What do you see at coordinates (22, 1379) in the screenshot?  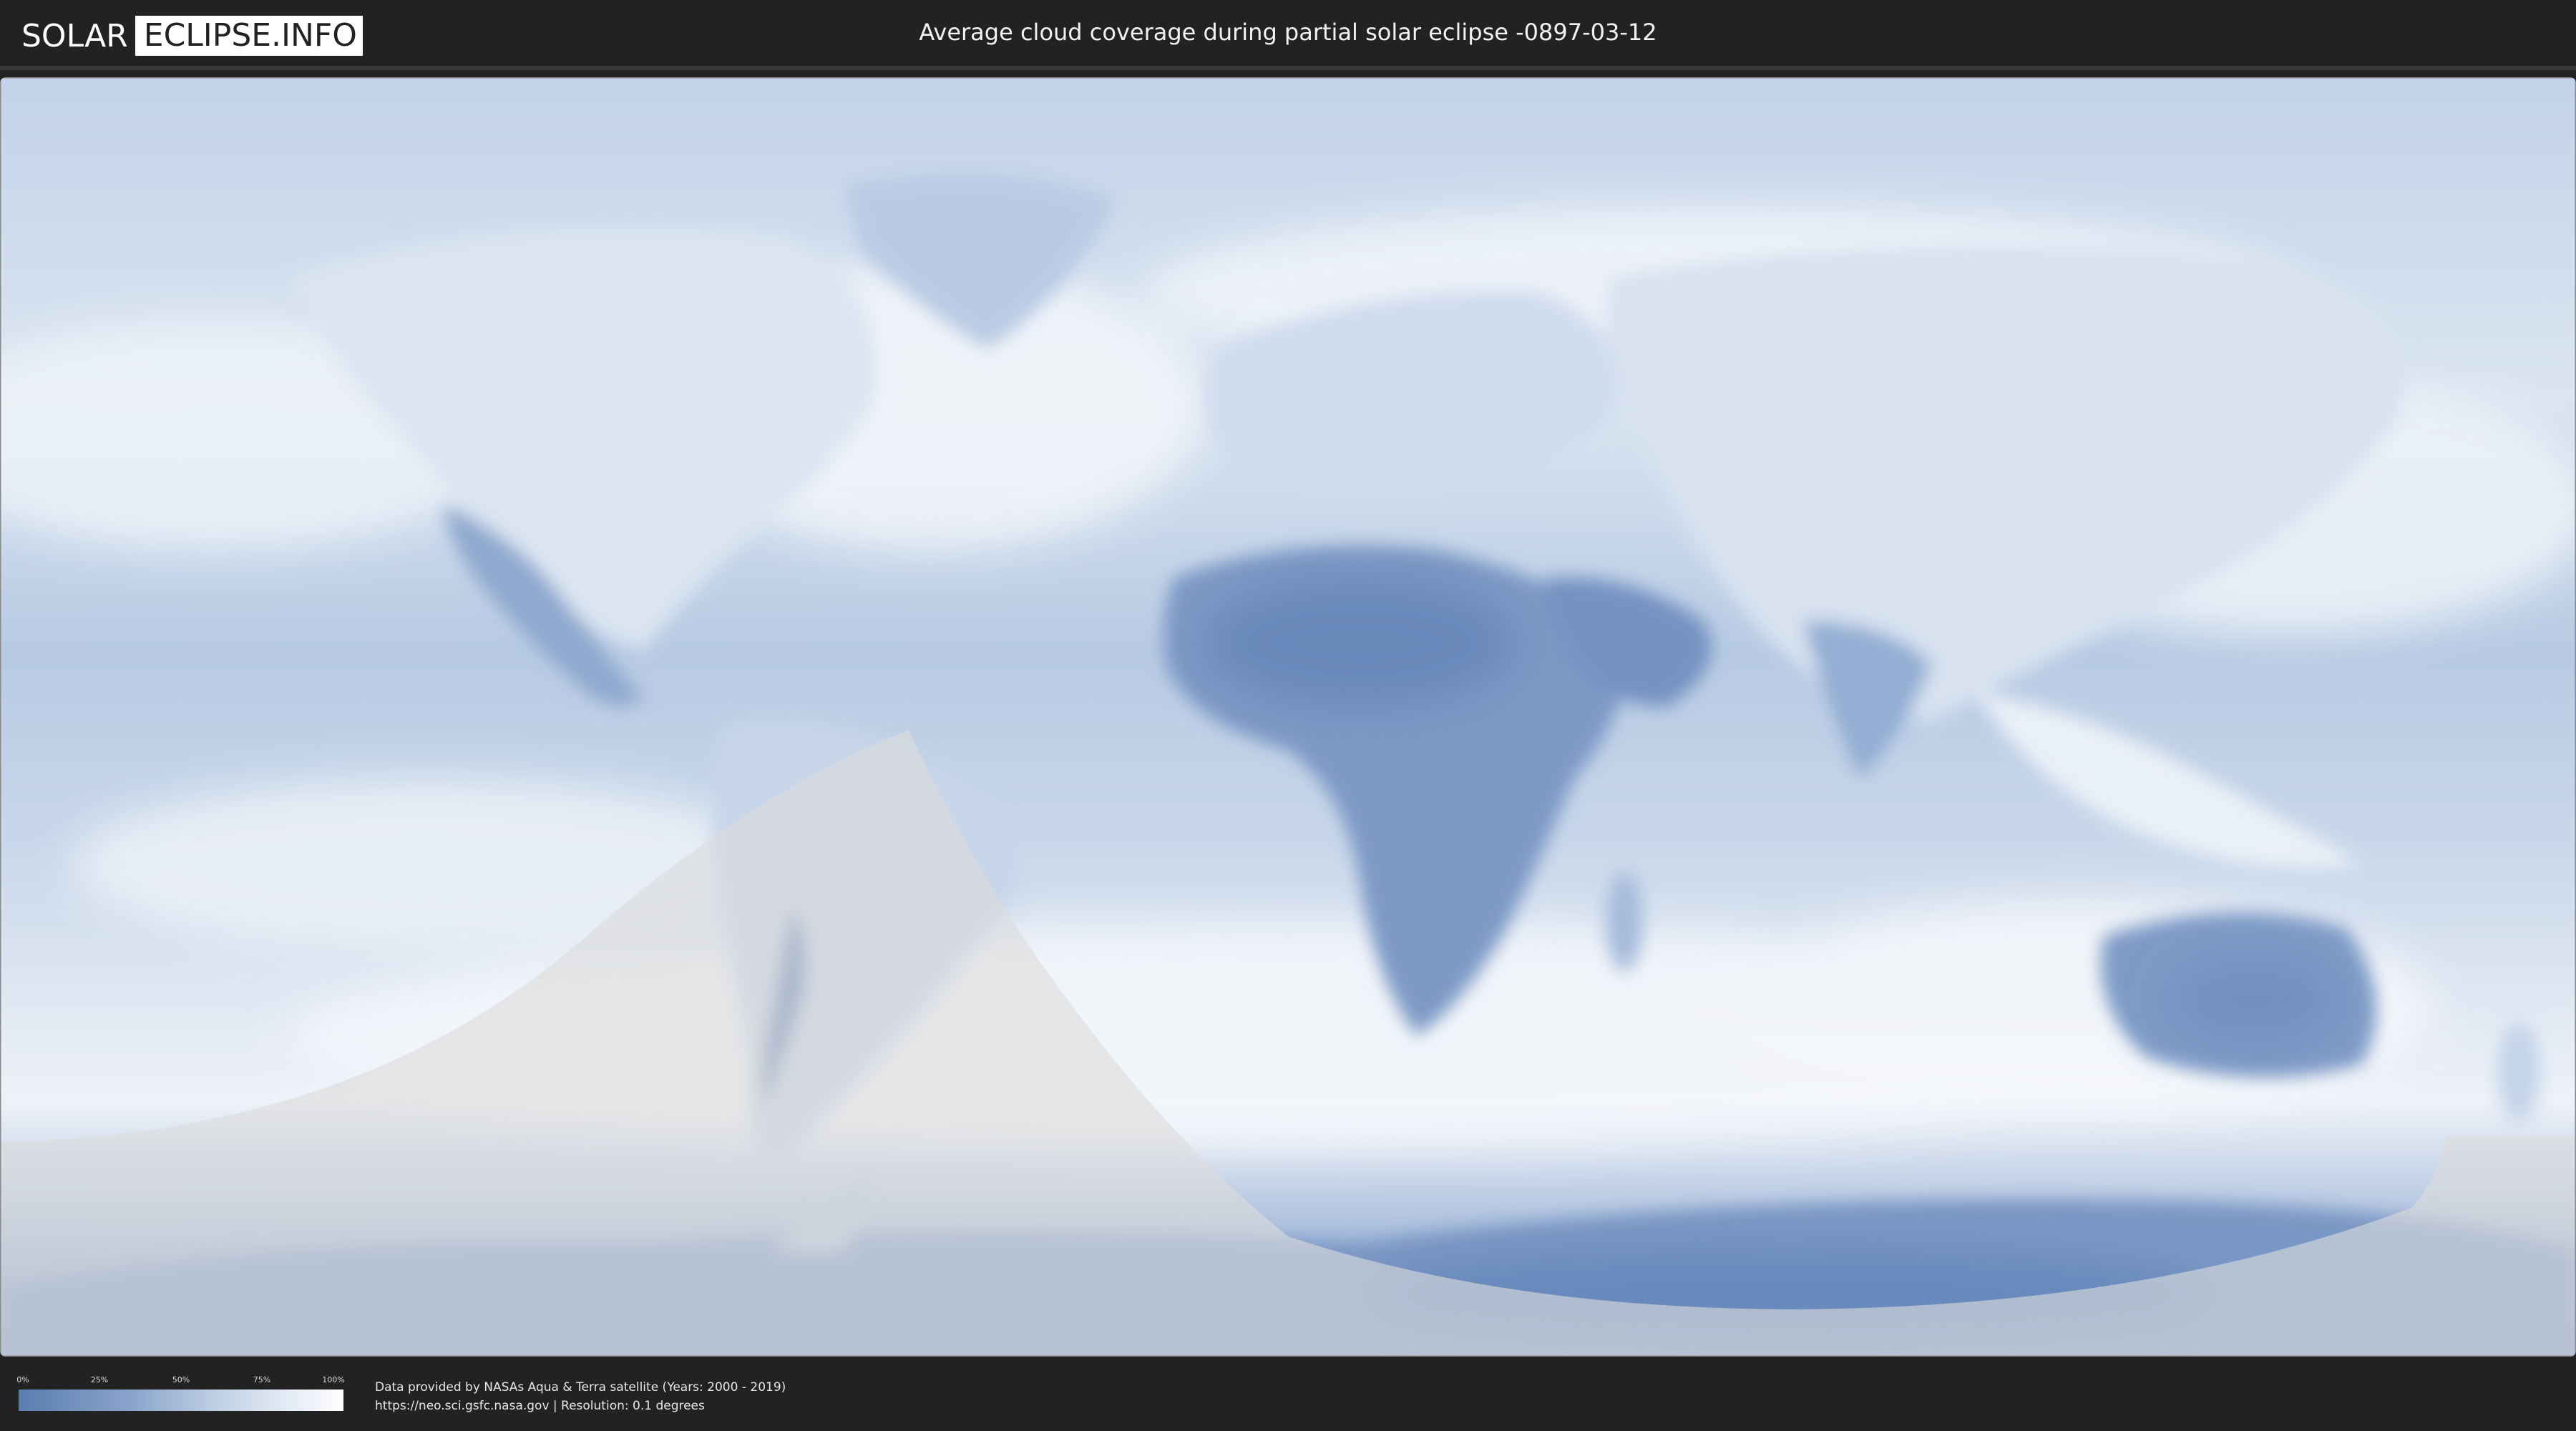 I see `legend-tick-0: 0%` at bounding box center [22, 1379].